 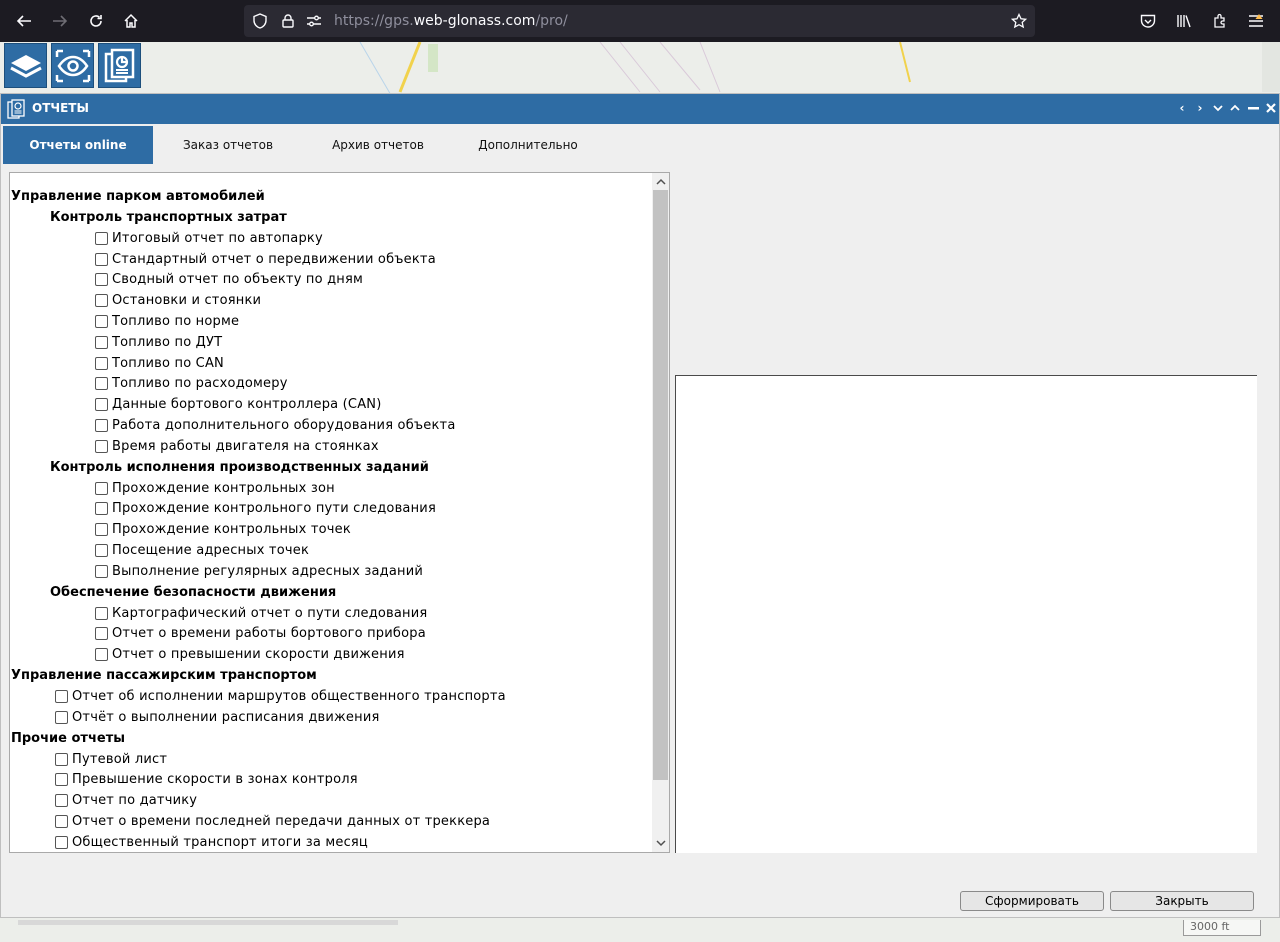 I want to click on report-item: Прохождение контрольных зон, so click(x=330, y=488).